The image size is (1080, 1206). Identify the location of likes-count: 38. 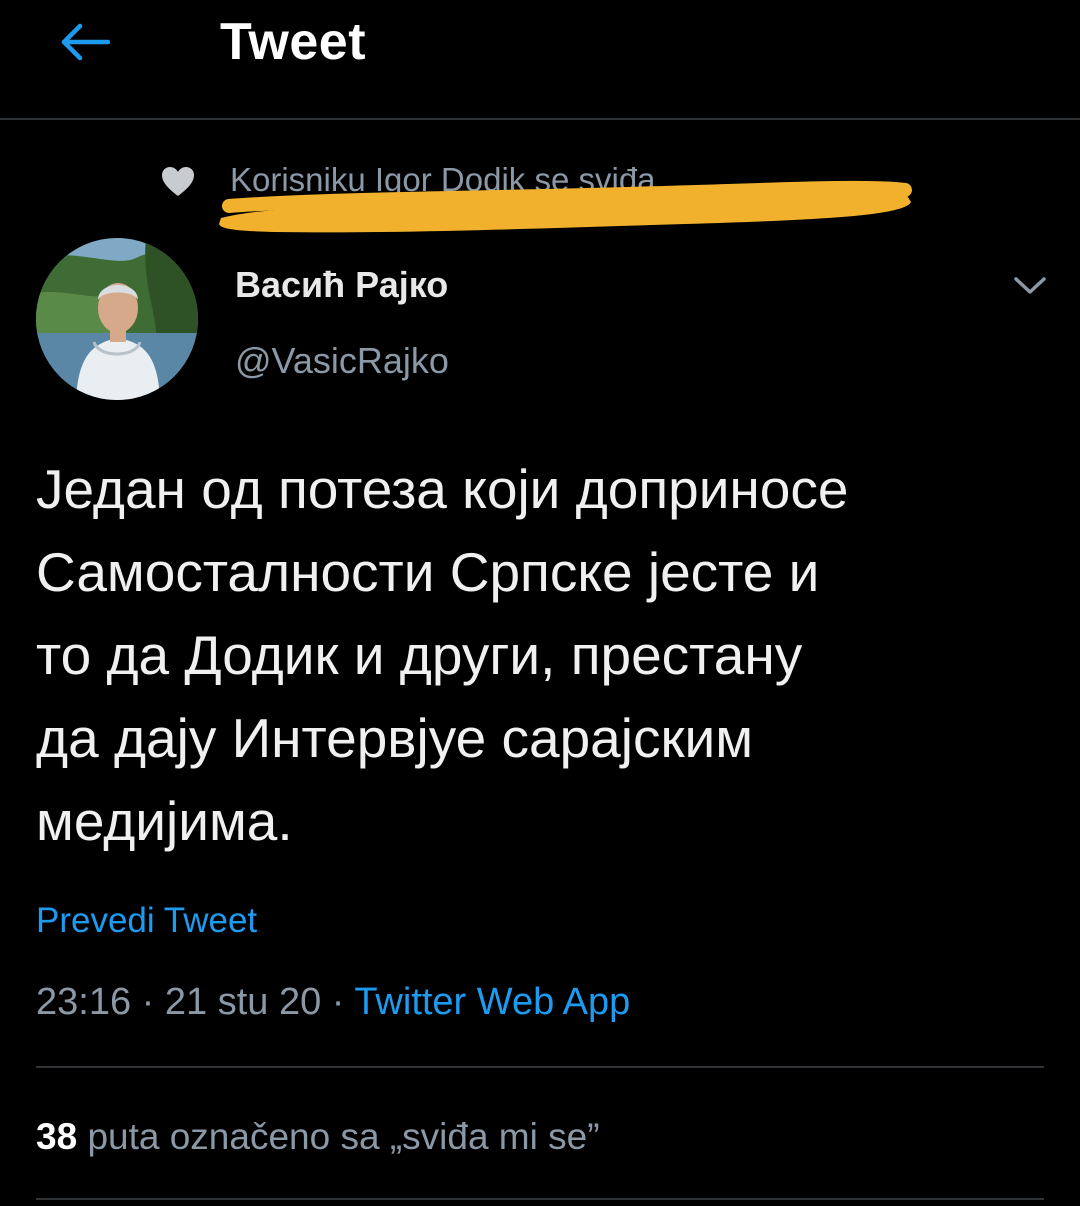
(57, 1136).